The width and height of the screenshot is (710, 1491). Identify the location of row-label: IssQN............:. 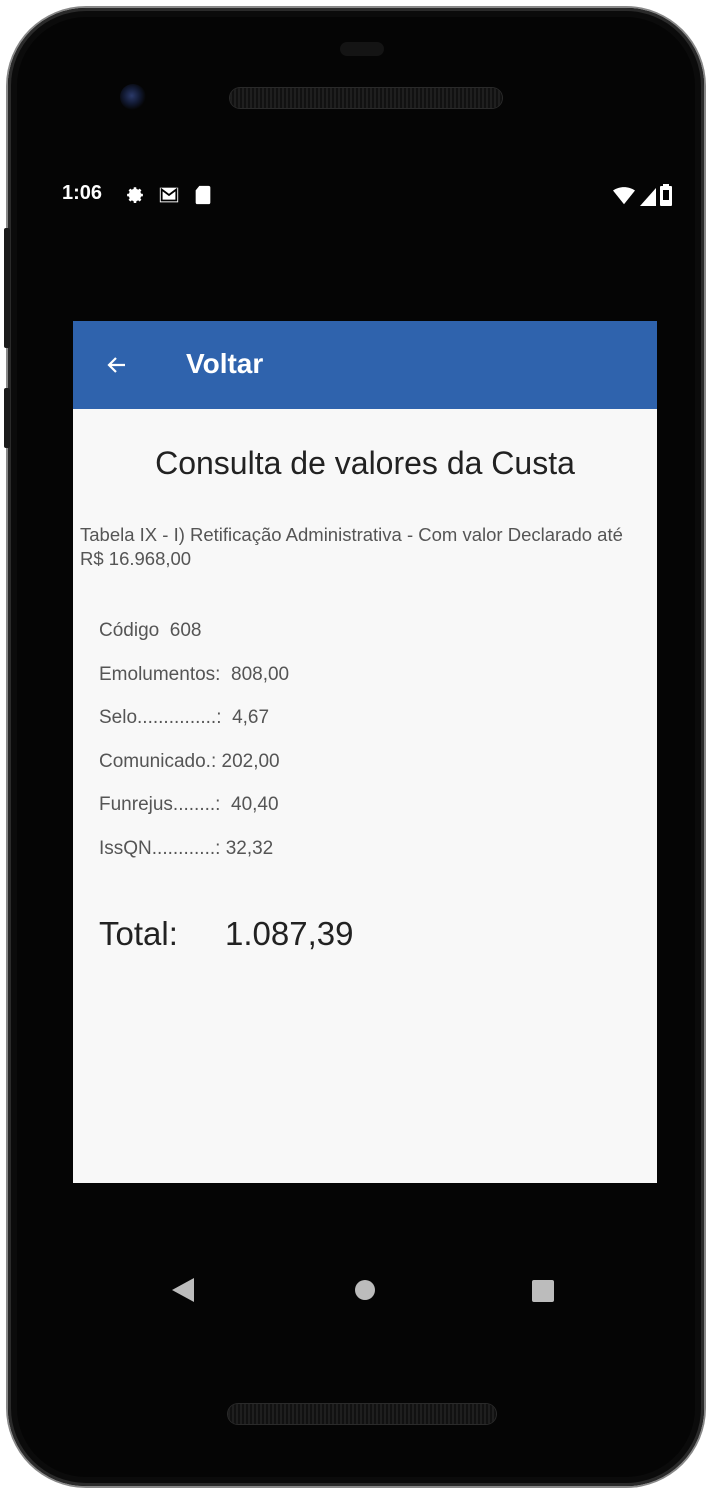
(160, 848).